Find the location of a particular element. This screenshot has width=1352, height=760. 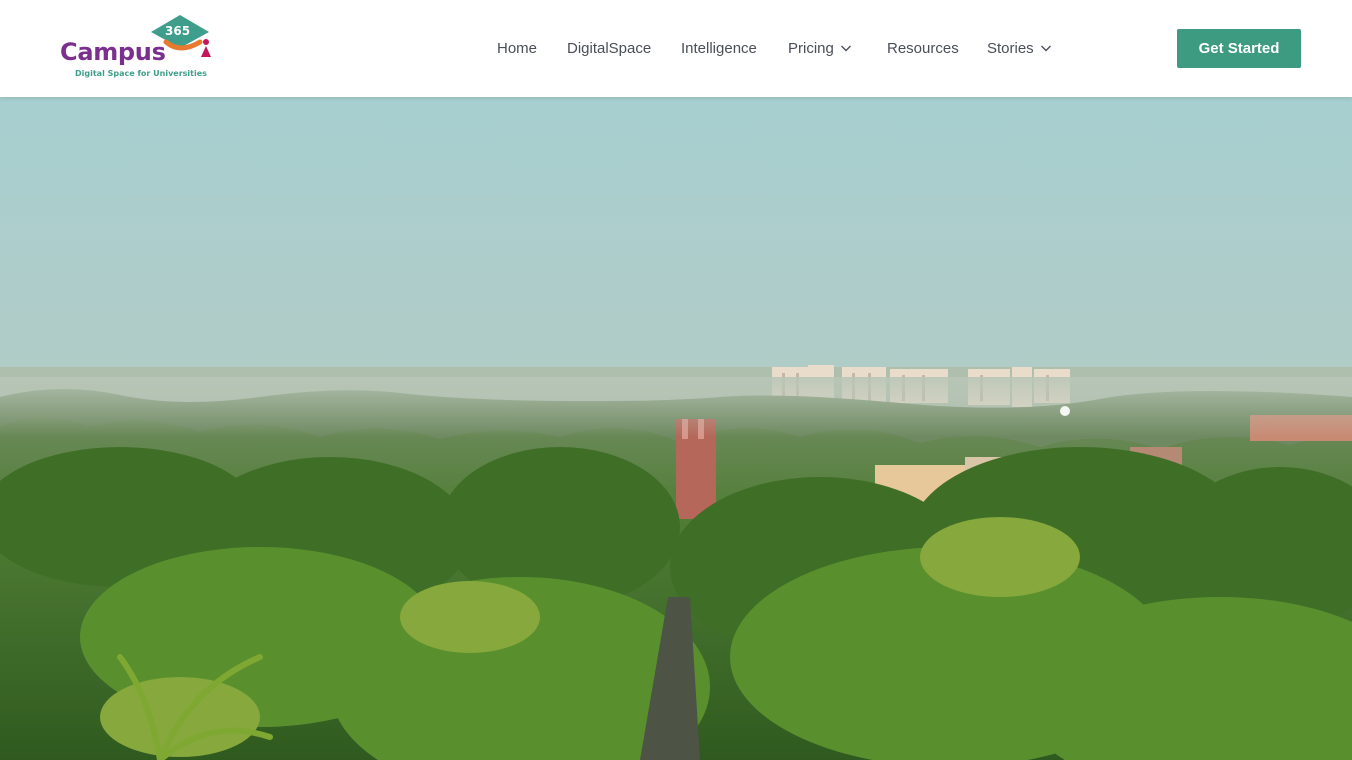

nav-home: Home is located at coordinates (517, 48).